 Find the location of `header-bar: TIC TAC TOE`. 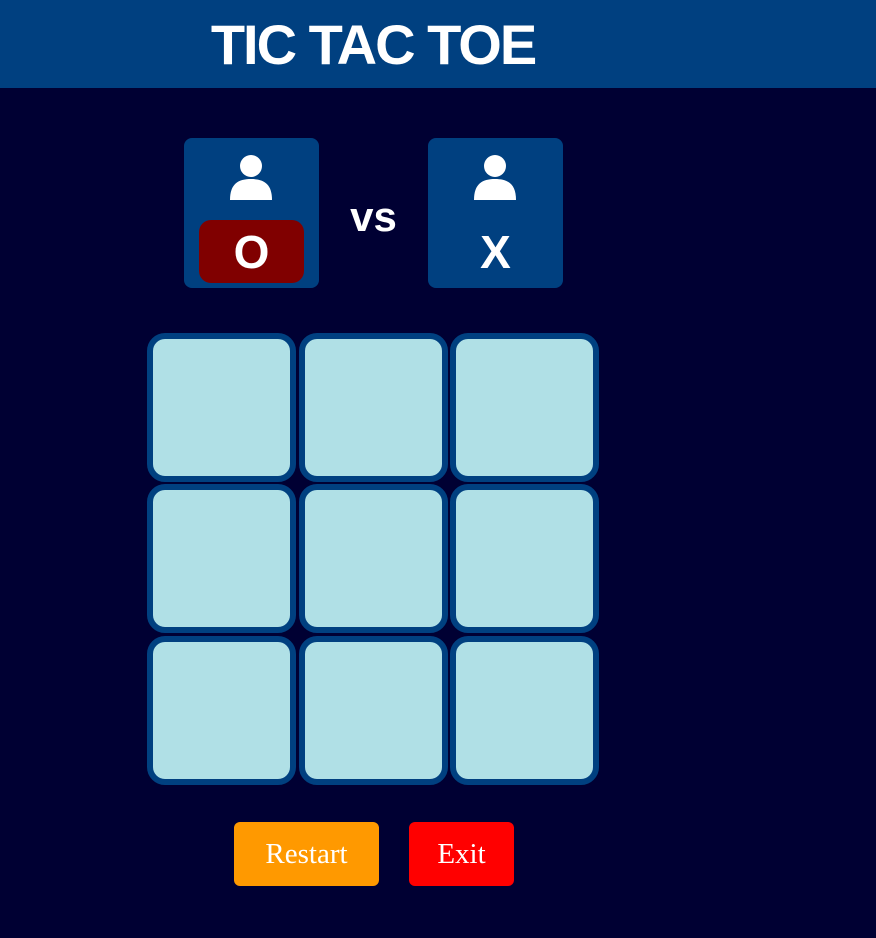

header-bar: TIC TAC TOE is located at coordinates (438, 44).